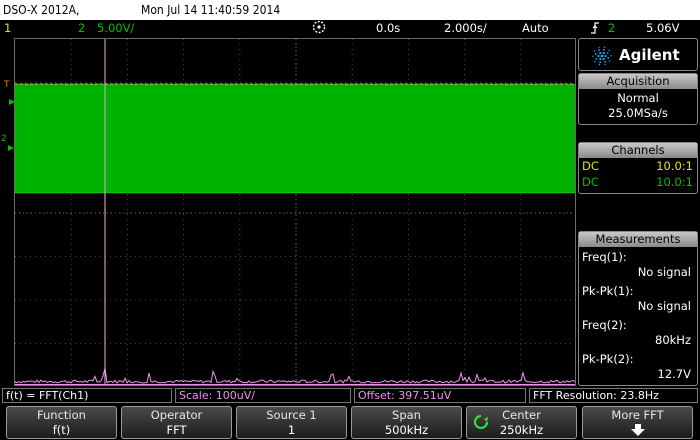 Image resolution: width=700 pixels, height=440 pixels. I want to click on measurement-label: Freq(2):, so click(604, 325).